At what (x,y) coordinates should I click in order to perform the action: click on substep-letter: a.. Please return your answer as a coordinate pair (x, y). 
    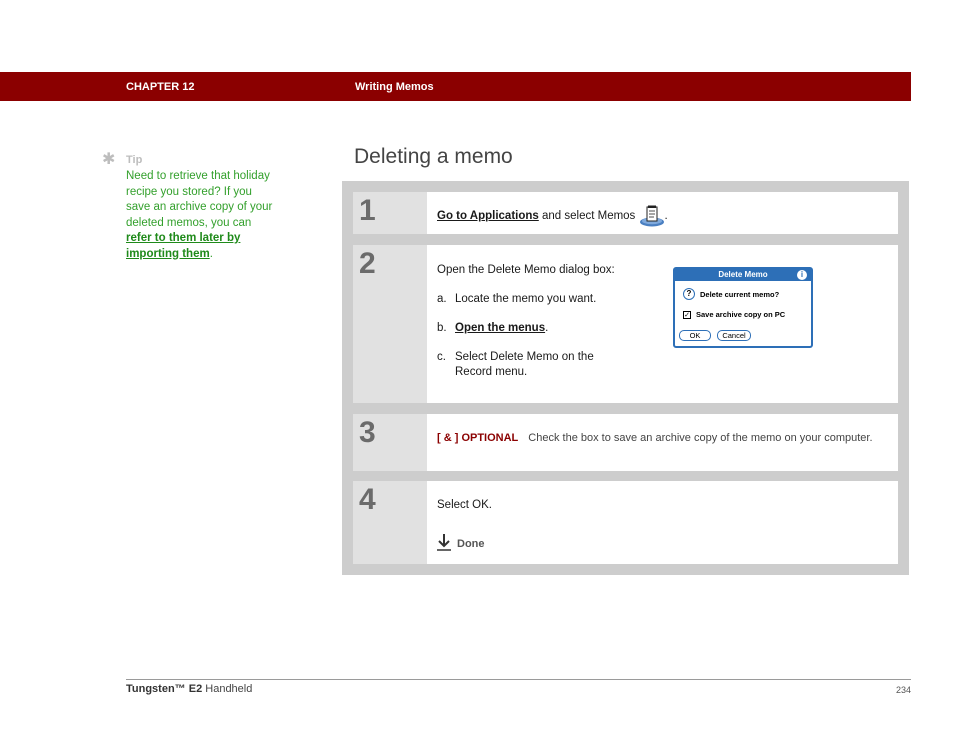
    Looking at the image, I should click on (442, 299).